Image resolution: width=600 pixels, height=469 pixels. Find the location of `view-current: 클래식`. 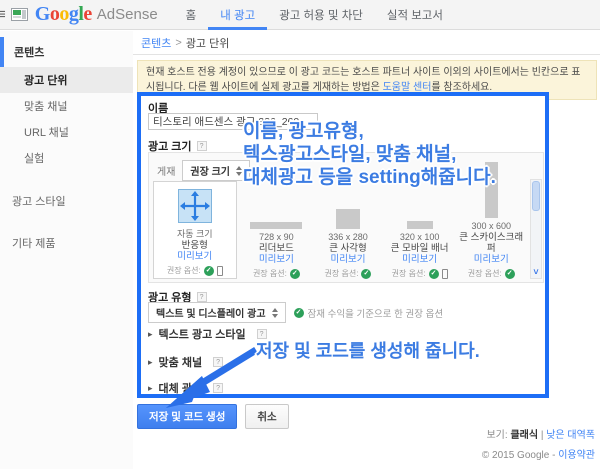

view-current: 클래식 is located at coordinates (524, 435).